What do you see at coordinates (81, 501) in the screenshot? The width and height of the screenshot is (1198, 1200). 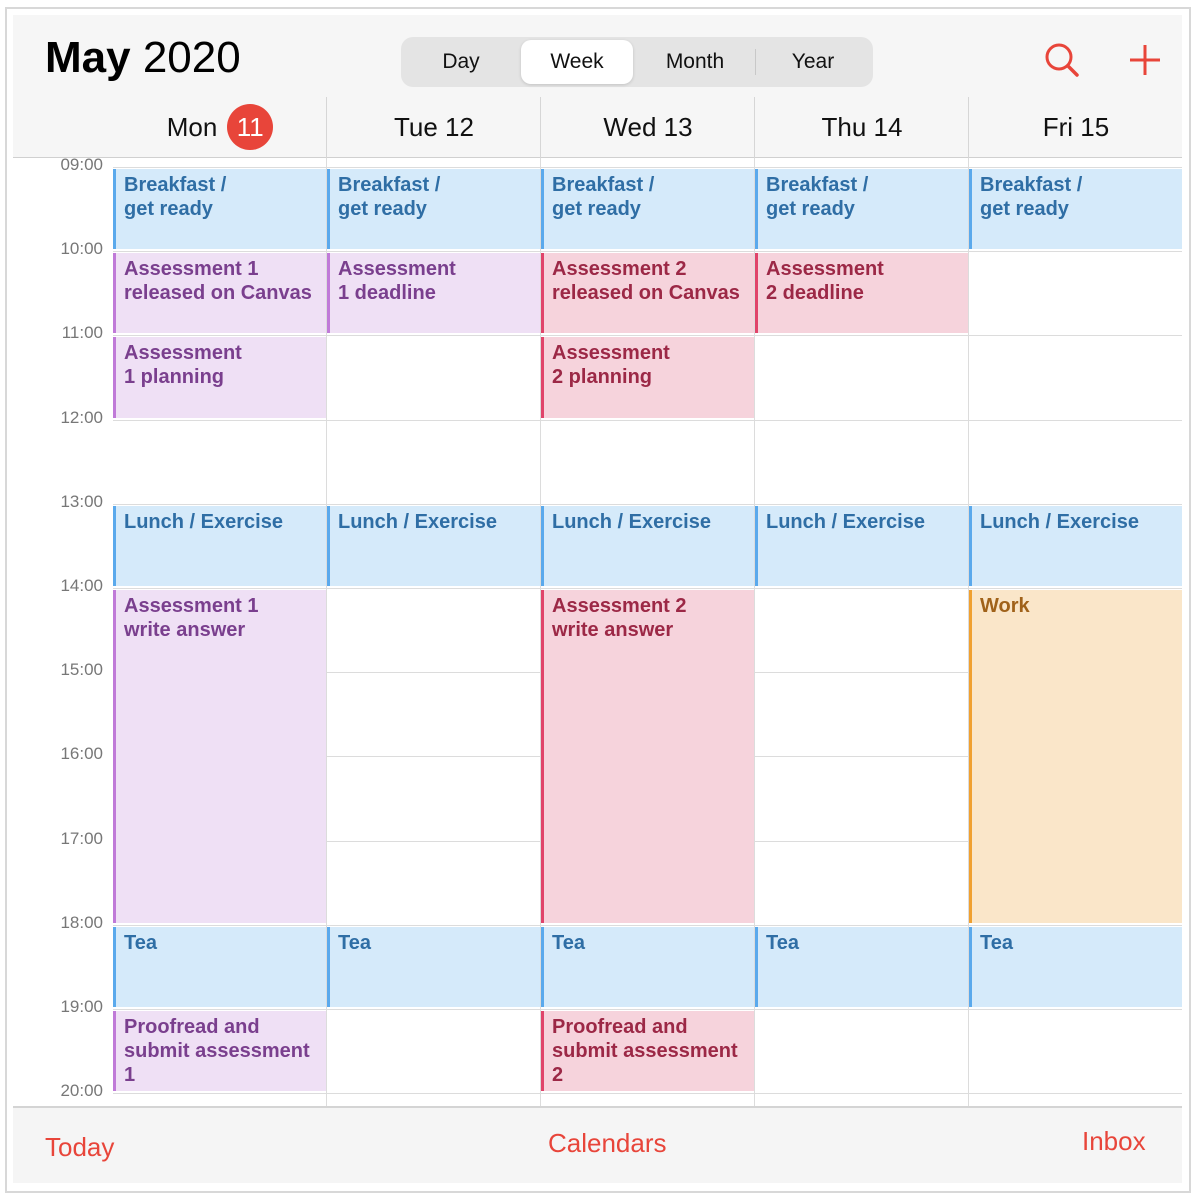 I see `hour-label: 13:00` at bounding box center [81, 501].